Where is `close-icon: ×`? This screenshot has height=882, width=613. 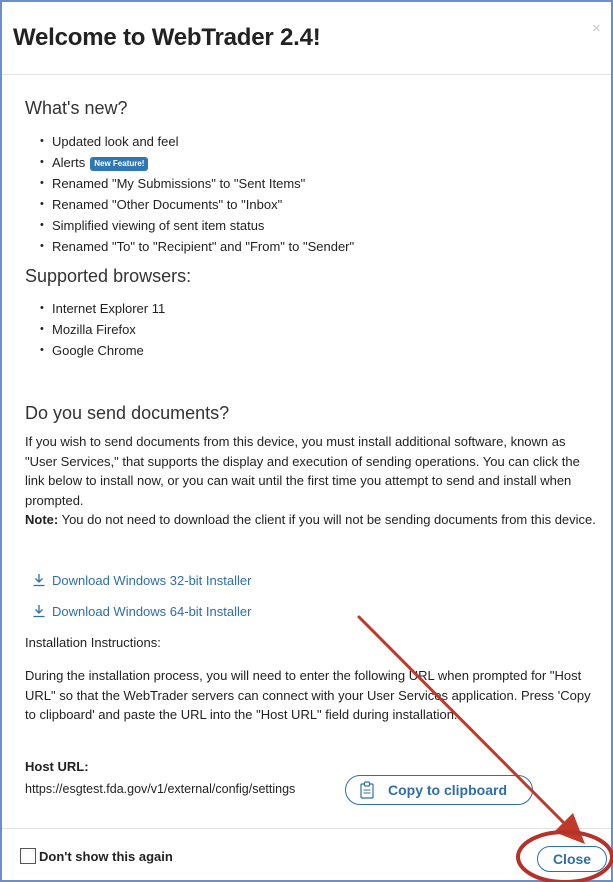 close-icon: × is located at coordinates (596, 28).